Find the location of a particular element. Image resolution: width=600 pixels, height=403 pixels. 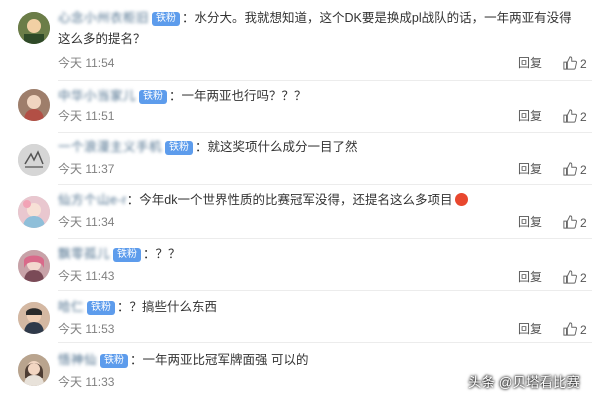

comment-text: 就这奖项什么成分一目了然 is located at coordinates (282, 147).